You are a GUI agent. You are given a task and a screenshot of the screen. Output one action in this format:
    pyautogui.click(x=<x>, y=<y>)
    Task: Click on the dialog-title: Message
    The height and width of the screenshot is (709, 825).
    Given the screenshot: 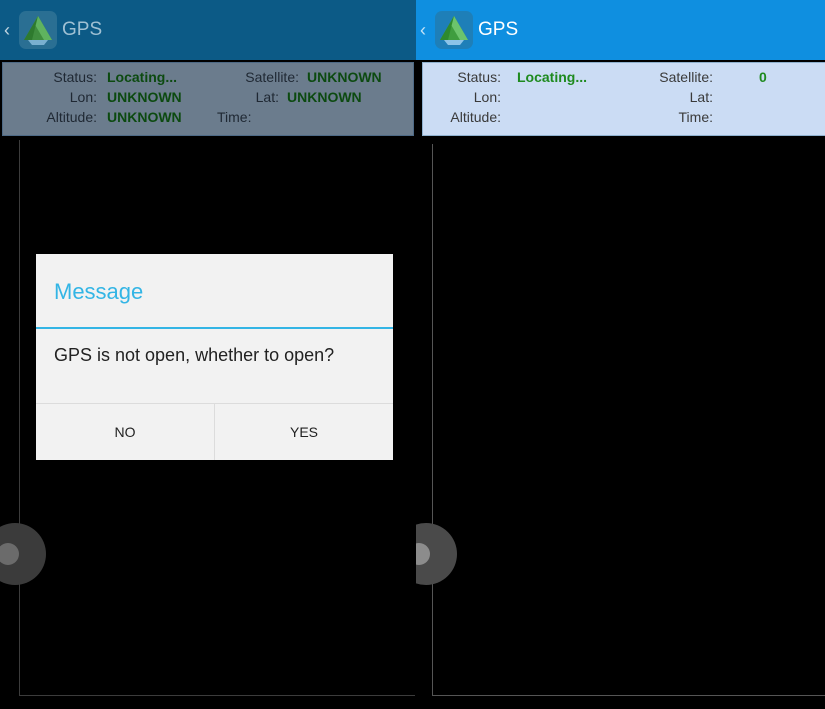 What is the action you would take?
    pyautogui.click(x=99, y=291)
    